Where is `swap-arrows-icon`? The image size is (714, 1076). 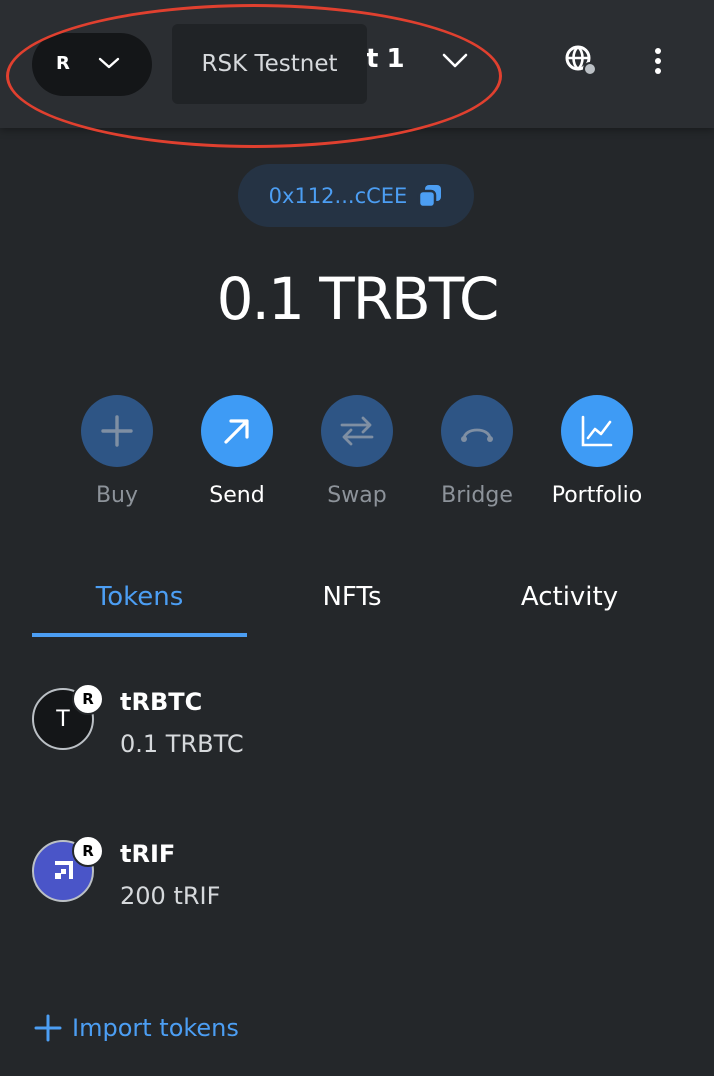 swap-arrows-icon is located at coordinates (357, 431).